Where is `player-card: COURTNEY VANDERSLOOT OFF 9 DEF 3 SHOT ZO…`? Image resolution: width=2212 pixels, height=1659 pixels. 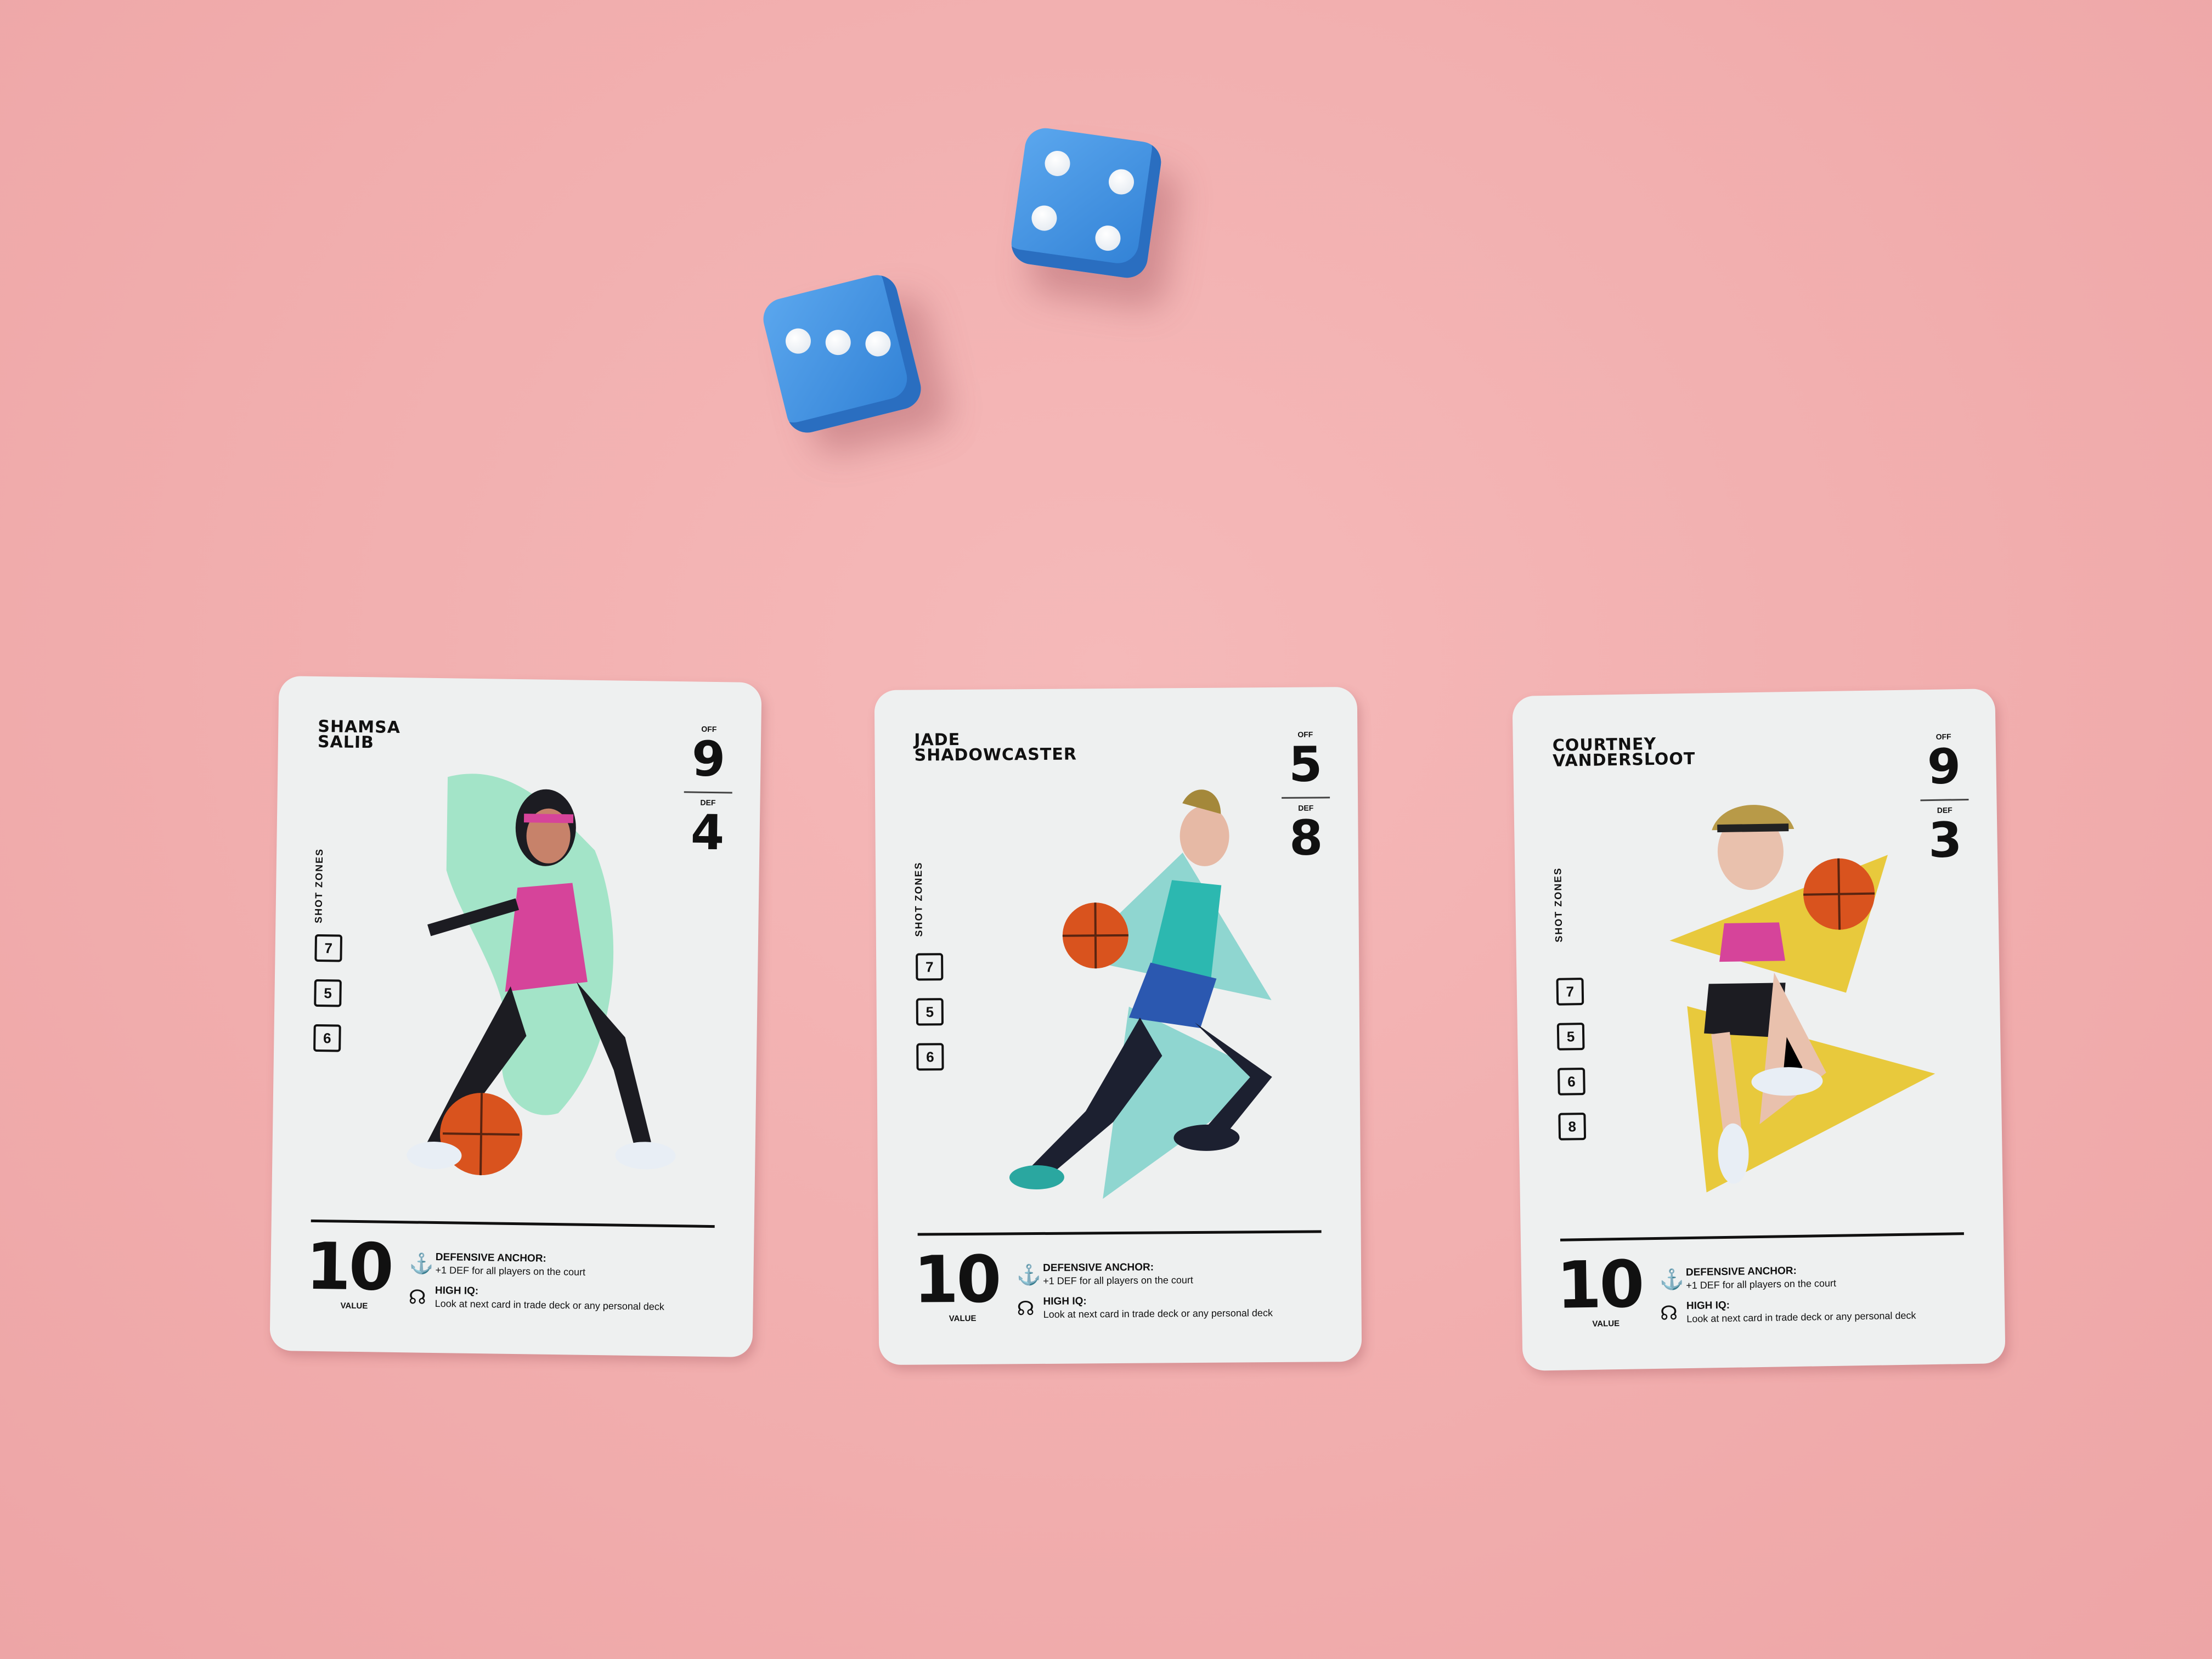
player-card: COURTNEY VANDERSLOOT OFF 9 DEF 3 SHOT ZO… is located at coordinates (1759, 1030).